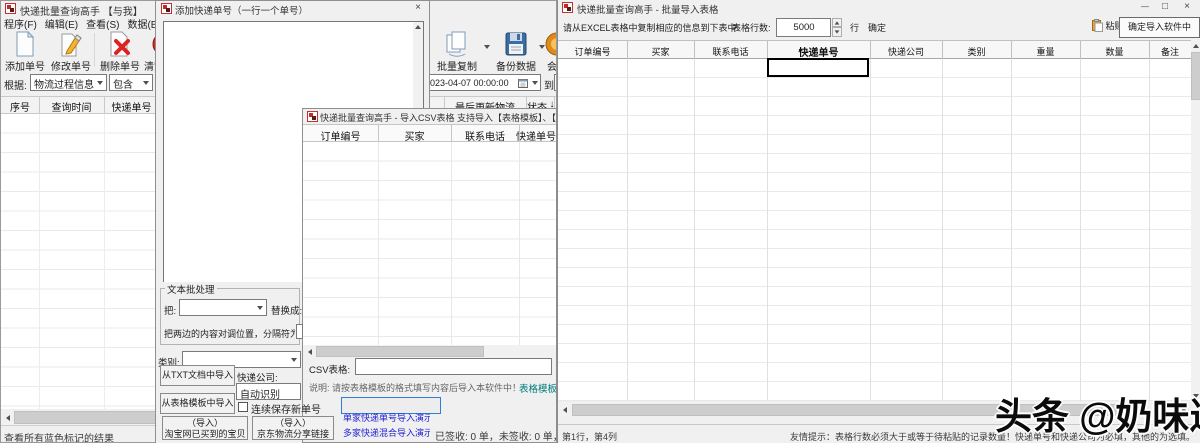 This screenshot has width=1200, height=443. Describe the element at coordinates (197, 403) in the screenshot. I see `import-template-button: 从表格模板中导入` at that location.